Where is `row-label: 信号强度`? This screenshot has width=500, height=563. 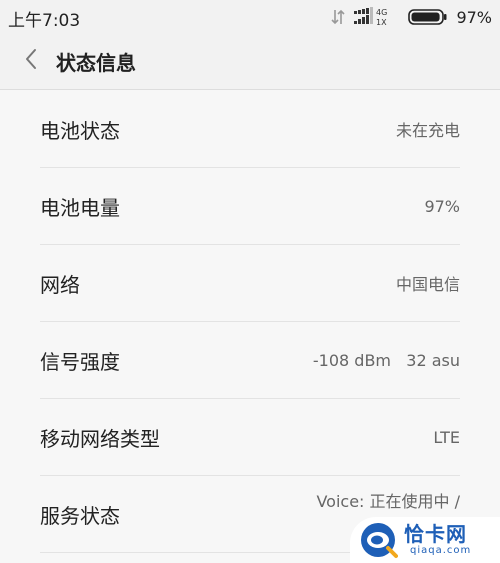 row-label: 信号强度 is located at coordinates (80, 361).